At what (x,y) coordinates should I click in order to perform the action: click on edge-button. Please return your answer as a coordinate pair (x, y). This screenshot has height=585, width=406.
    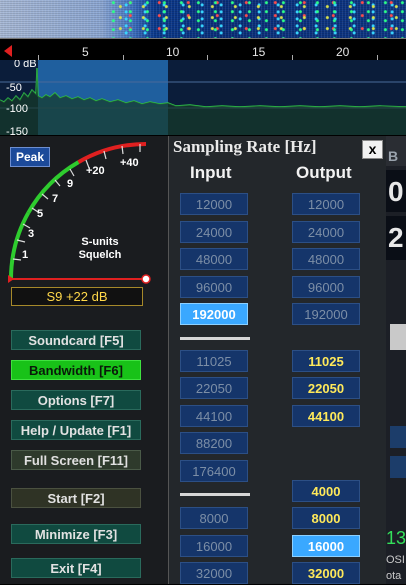
    Looking at the image, I should click on (398, 337).